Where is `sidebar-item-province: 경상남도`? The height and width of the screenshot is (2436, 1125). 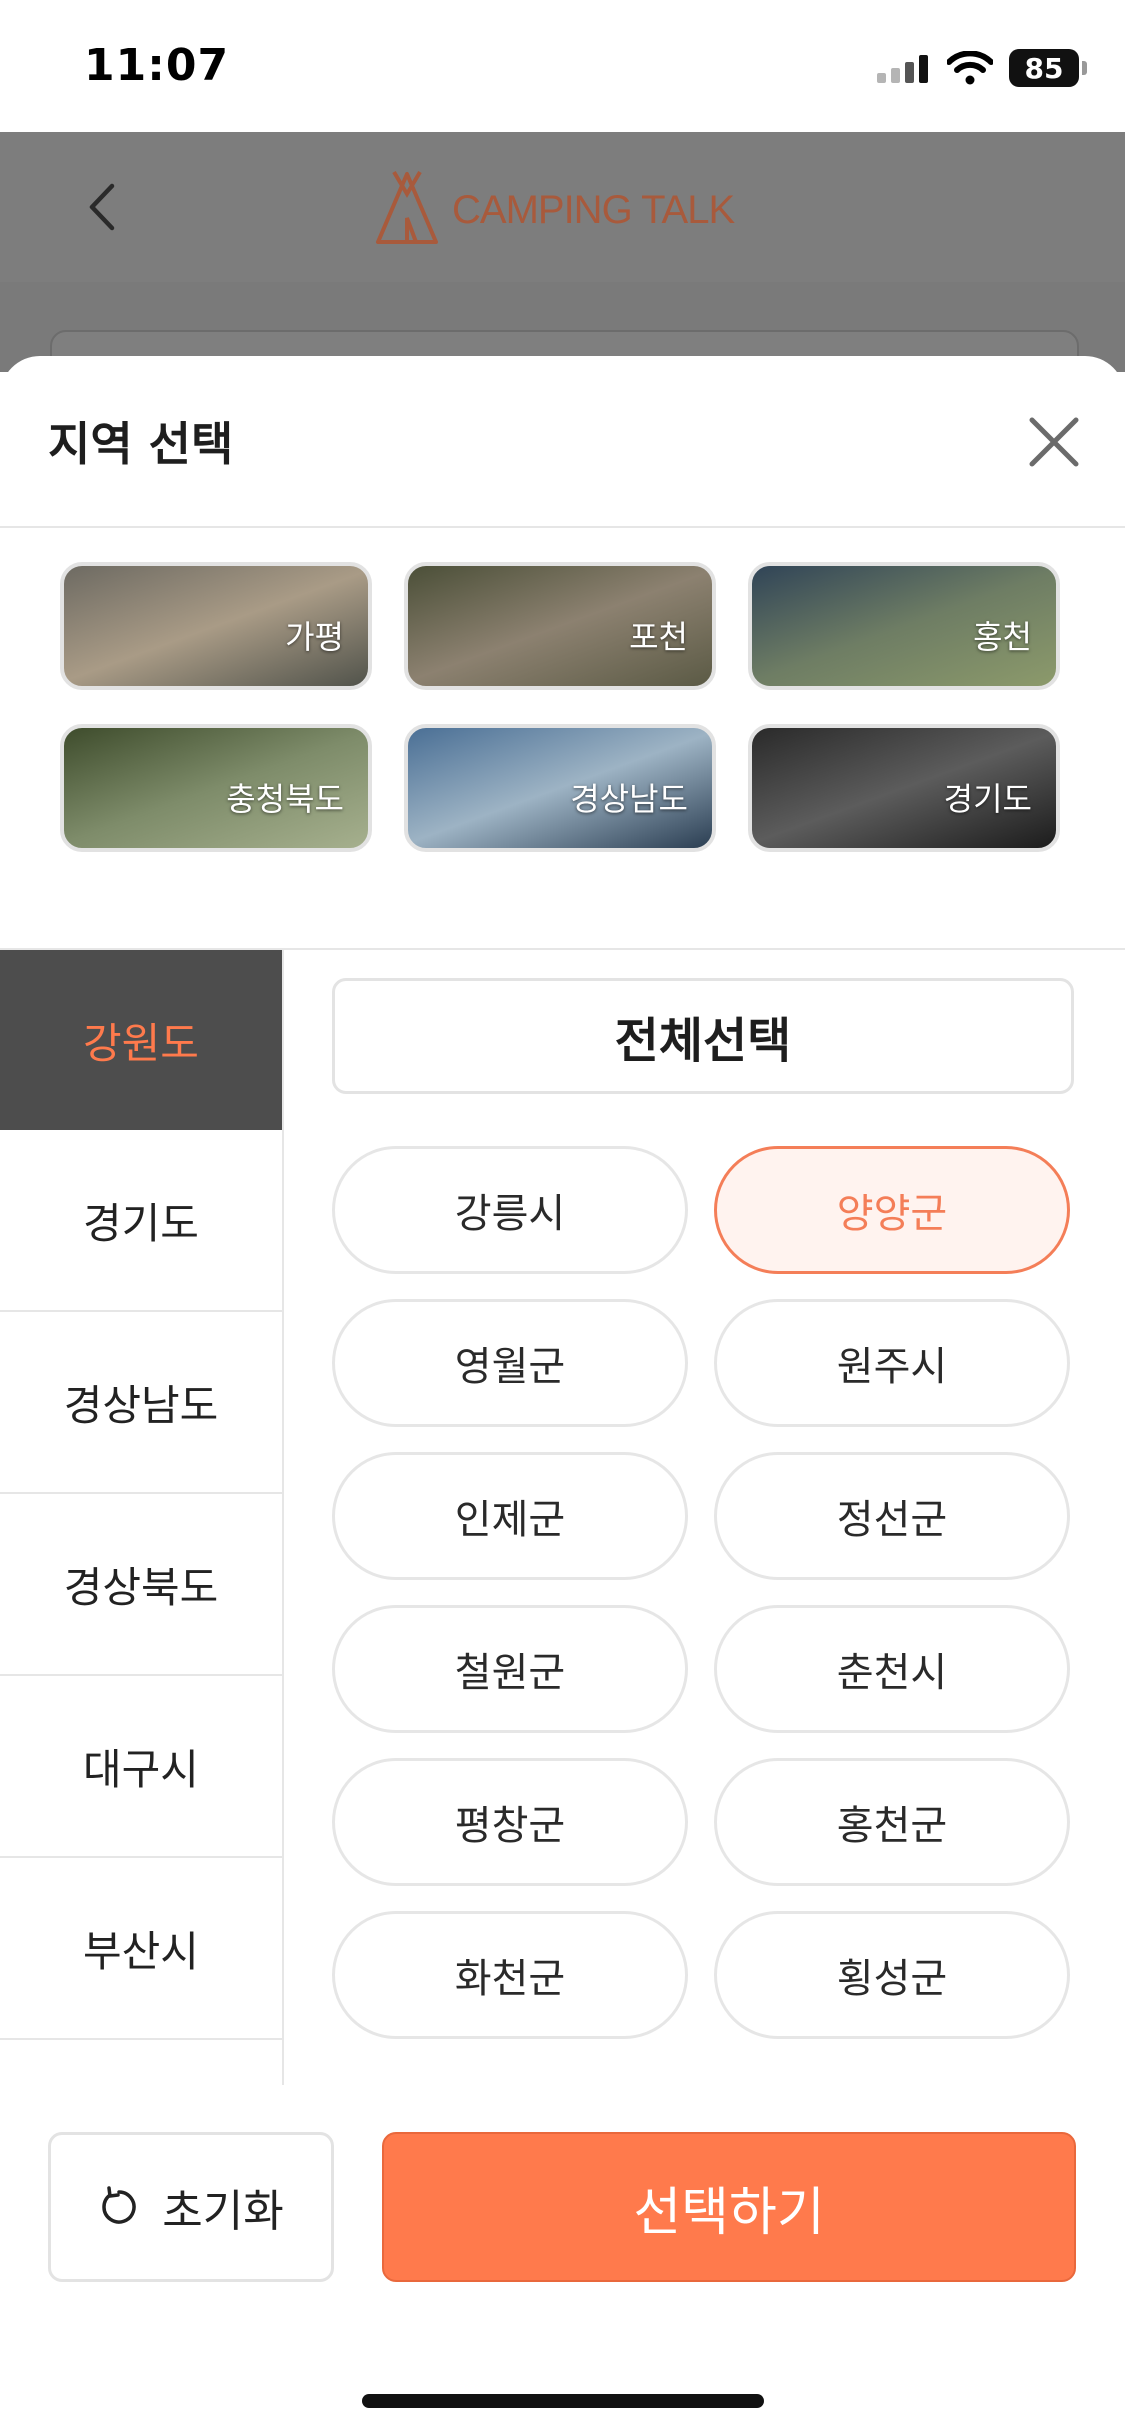 sidebar-item-province: 경상남도 is located at coordinates (141, 1403).